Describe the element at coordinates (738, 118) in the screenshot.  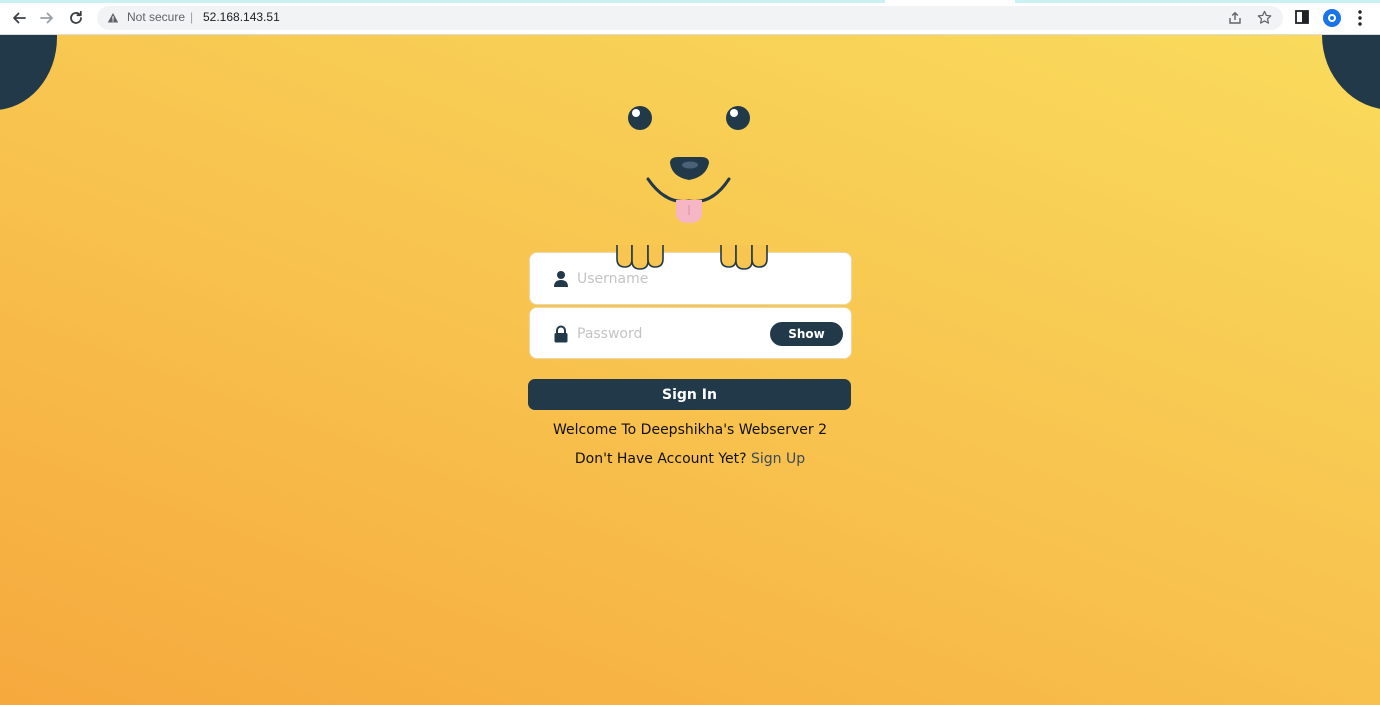
I see `right-eye` at that location.